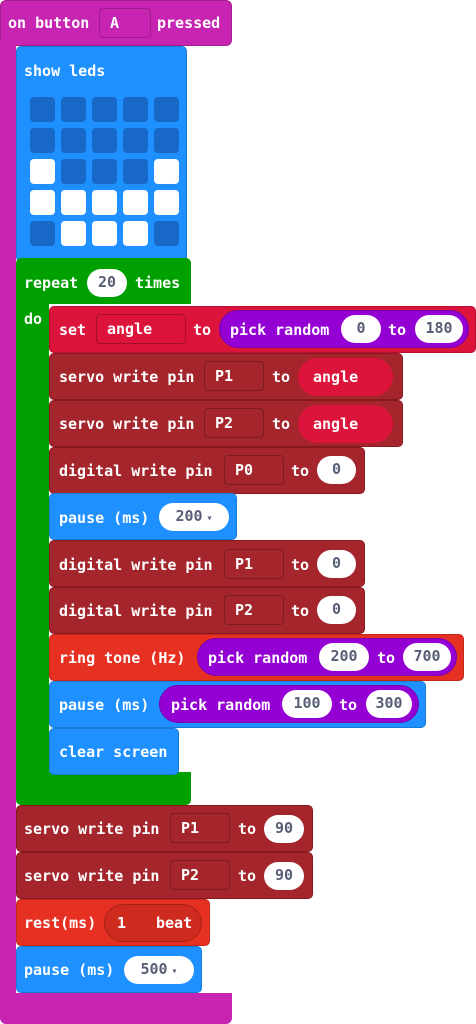 Image resolution: width=476 pixels, height=1024 pixels. I want to click on repeat-label: repeat, so click(51, 283).